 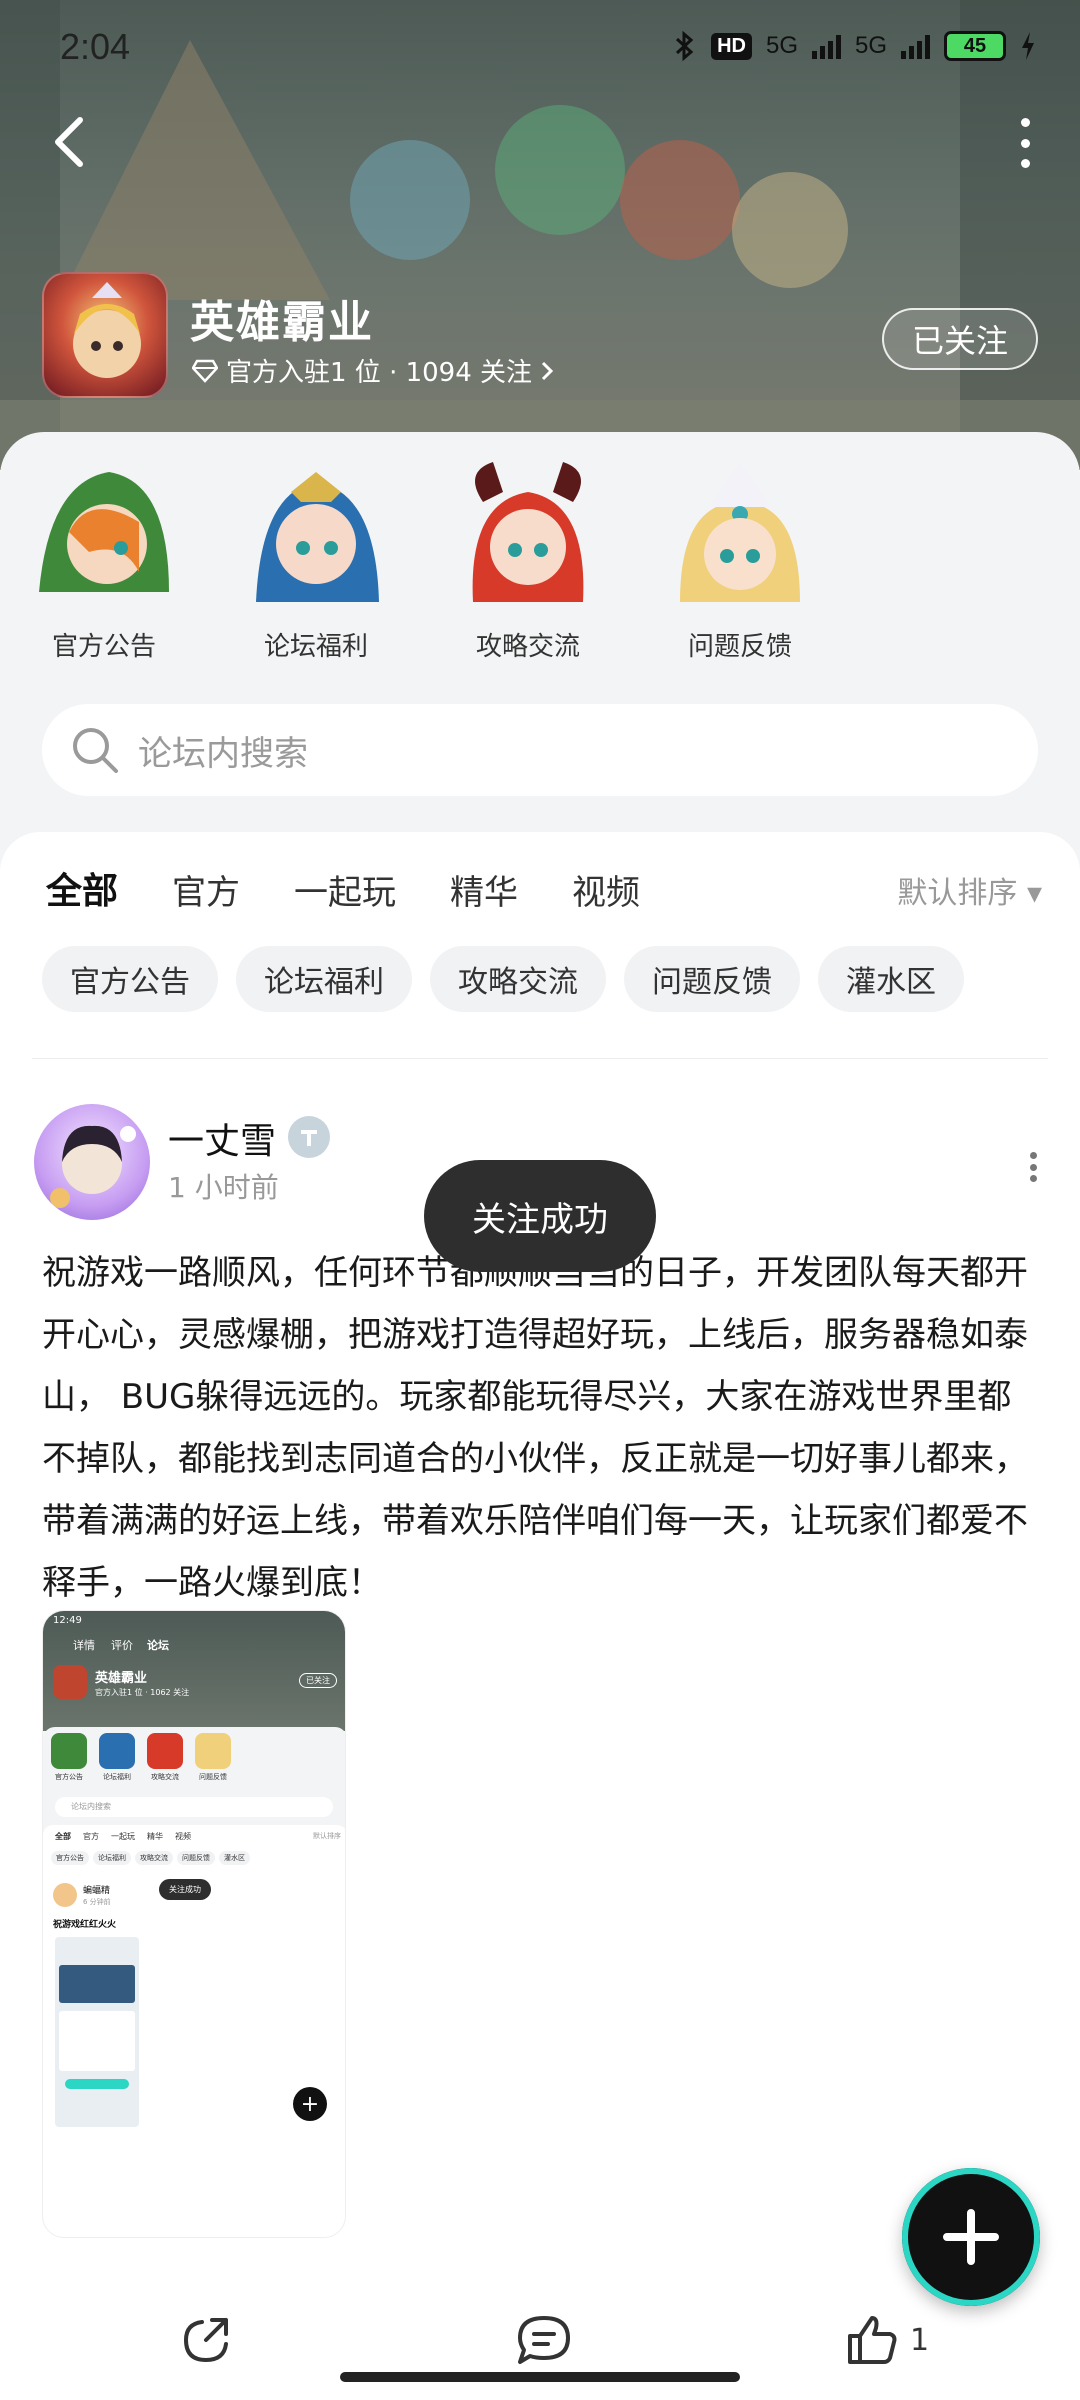 I want to click on category-row: 官方公告 论坛福利 攻略交流 问题反馈, so click(x=540, y=562).